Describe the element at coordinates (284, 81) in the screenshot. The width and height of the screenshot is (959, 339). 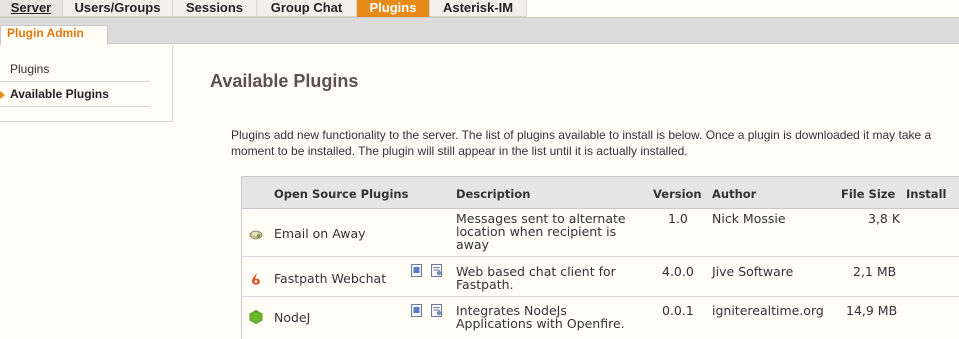
I see `page-title: Available Plugins` at that location.